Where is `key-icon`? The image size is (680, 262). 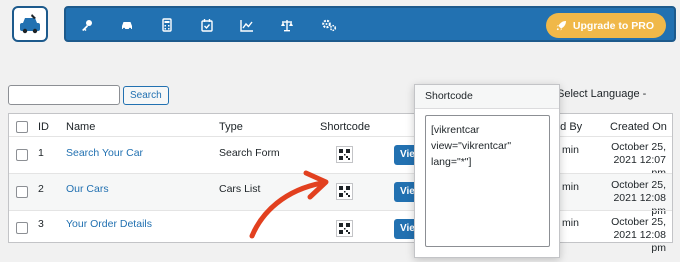
key-icon is located at coordinates (87, 25).